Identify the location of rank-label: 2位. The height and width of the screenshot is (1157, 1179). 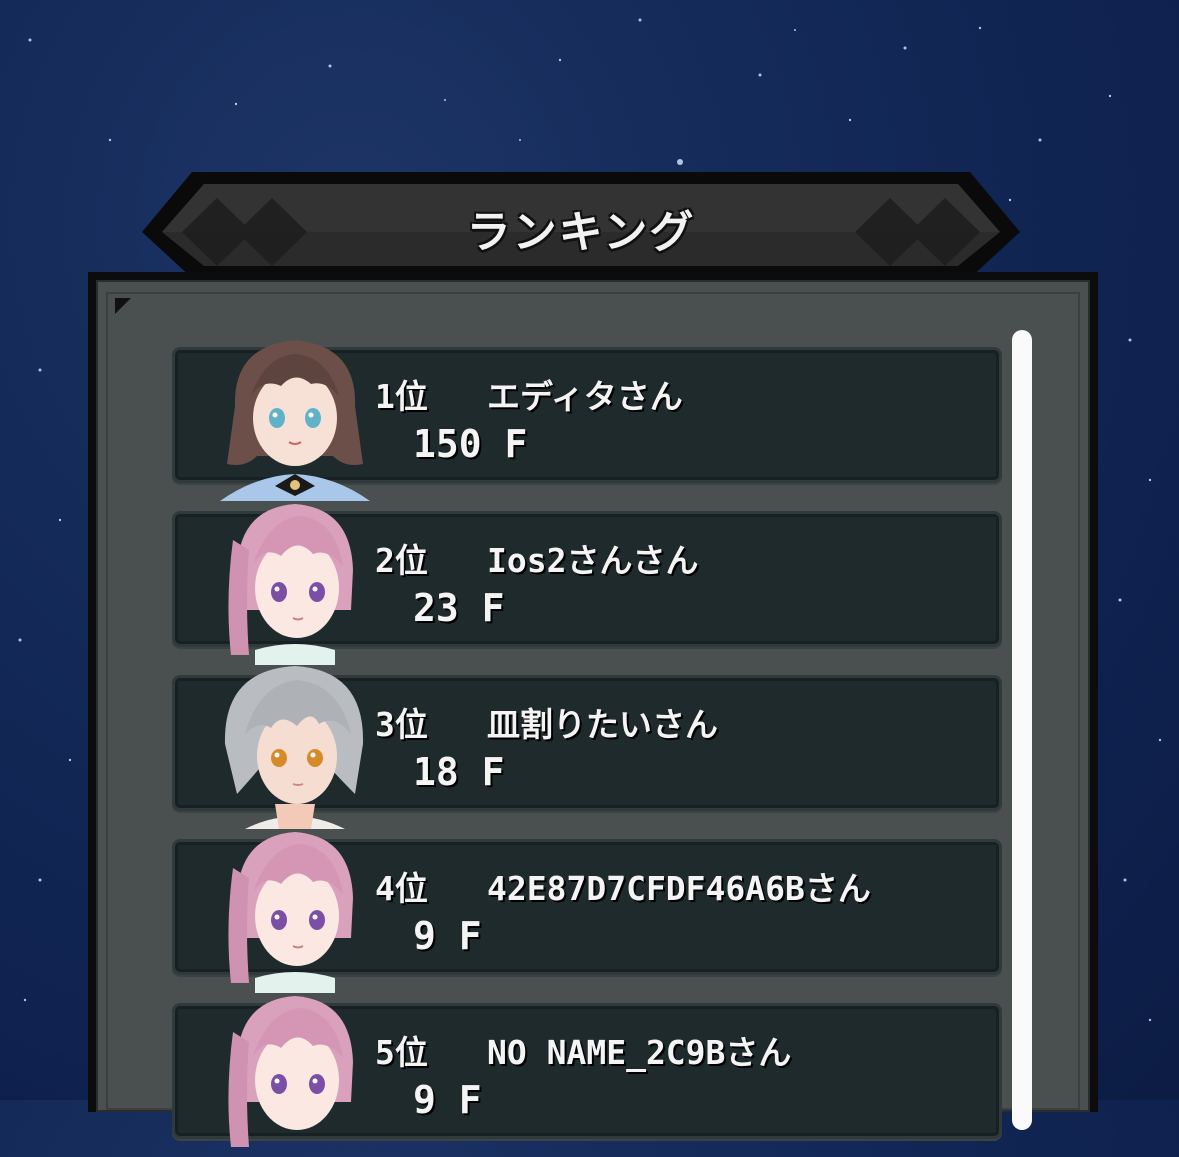
(401, 560).